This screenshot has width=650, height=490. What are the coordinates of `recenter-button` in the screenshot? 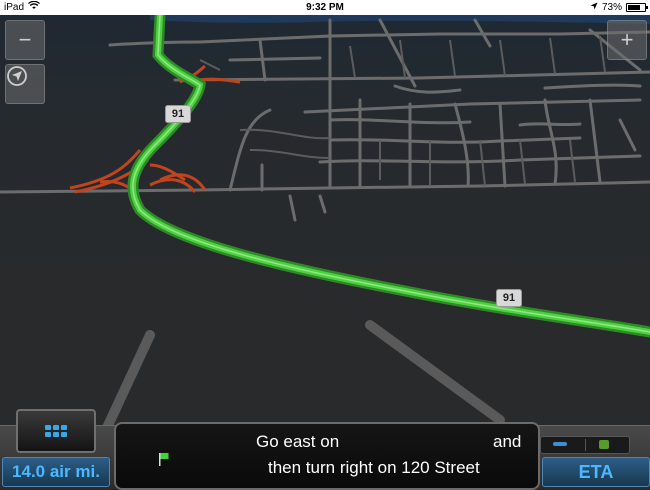 It's located at (25, 84).